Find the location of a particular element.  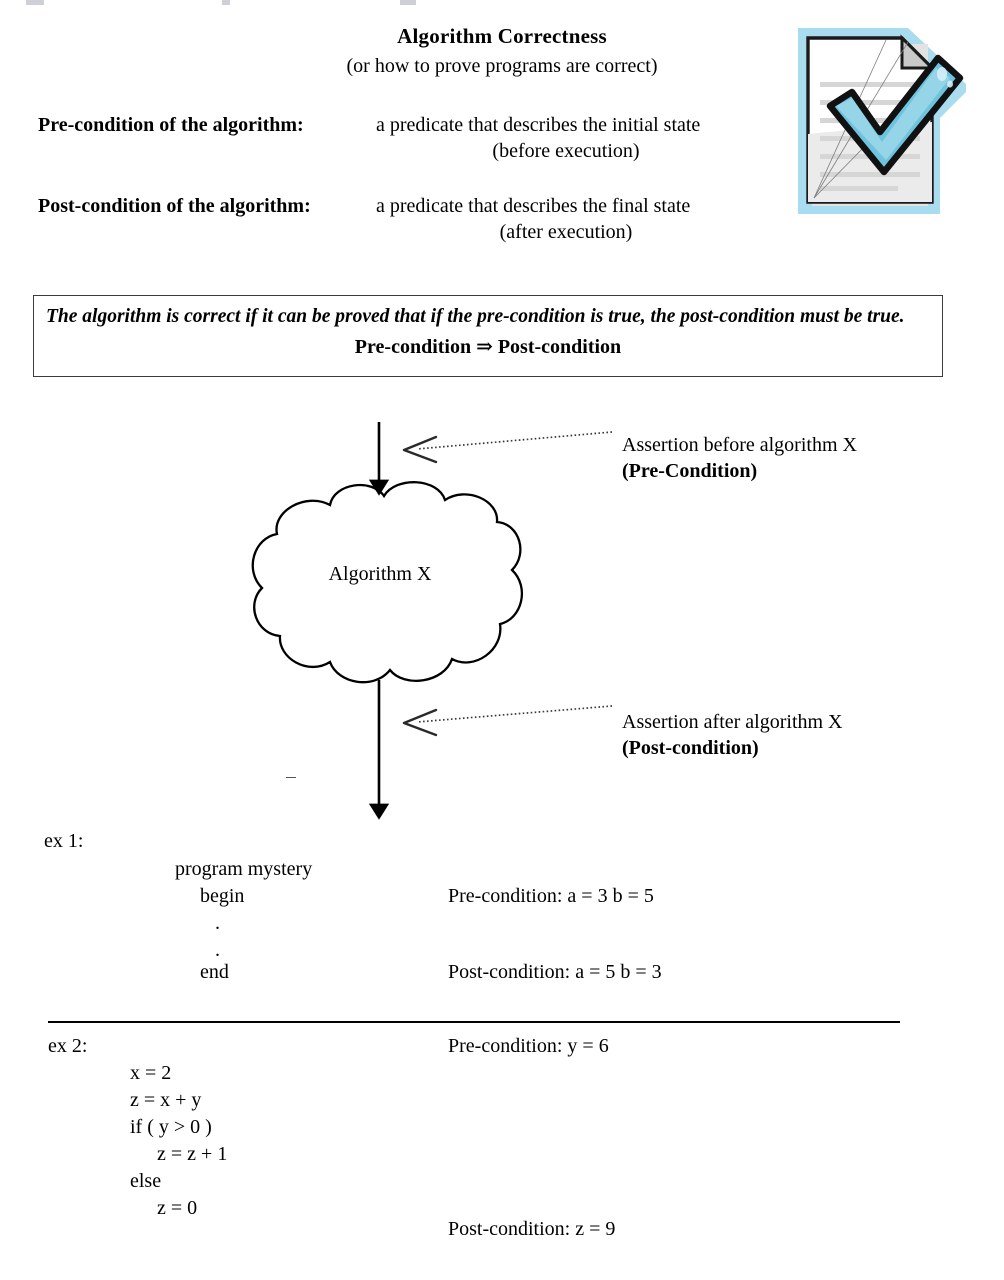

post-condition-annotation-line1: Assertion after algorithm X is located at coordinates (732, 722).